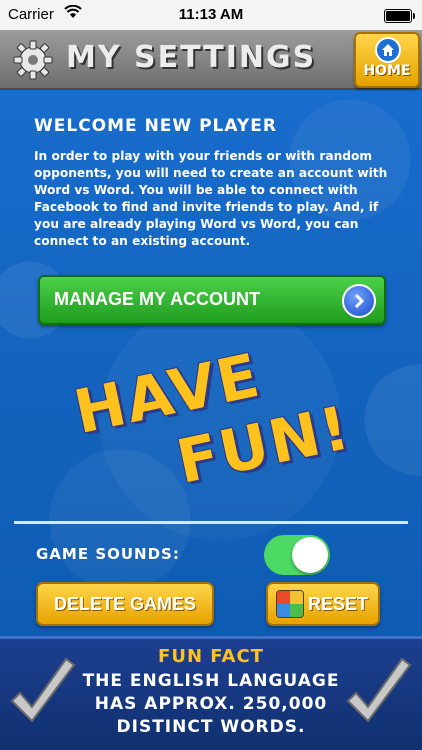 The width and height of the screenshot is (422, 750). I want to click on home-button: HOME, so click(387, 60).